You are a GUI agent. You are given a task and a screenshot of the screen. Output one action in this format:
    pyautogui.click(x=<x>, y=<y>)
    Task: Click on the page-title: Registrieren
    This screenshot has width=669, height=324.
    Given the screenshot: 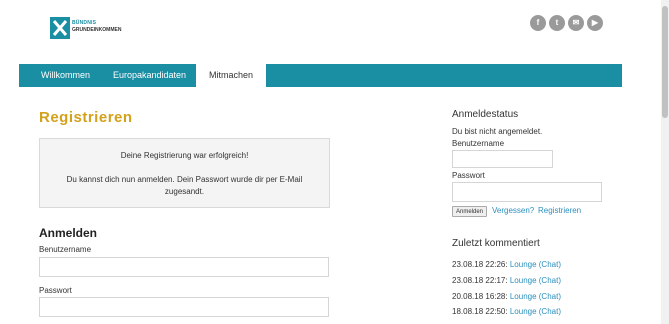 What is the action you would take?
    pyautogui.click(x=86, y=117)
    